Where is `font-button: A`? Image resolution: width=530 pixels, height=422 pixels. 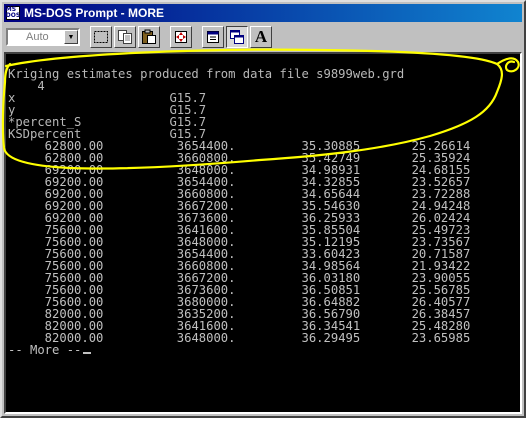
font-button: A is located at coordinates (261, 37).